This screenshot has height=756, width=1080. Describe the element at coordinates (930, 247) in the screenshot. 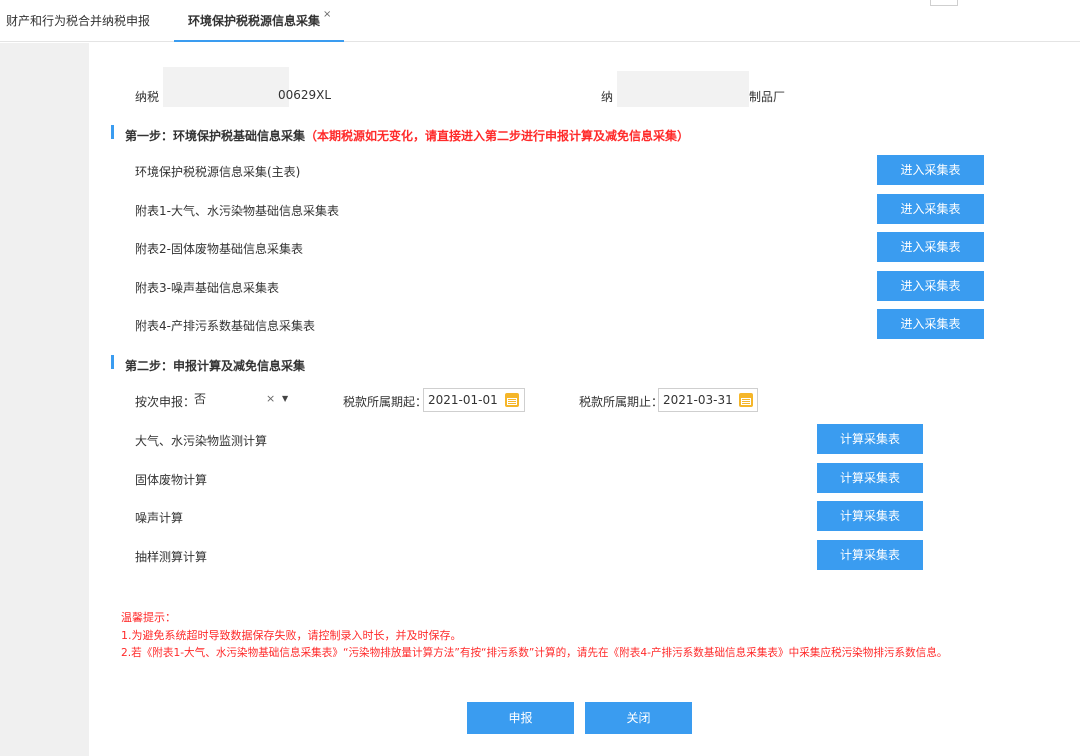

I see `enter-schedule2-button: 进入采集表` at that location.